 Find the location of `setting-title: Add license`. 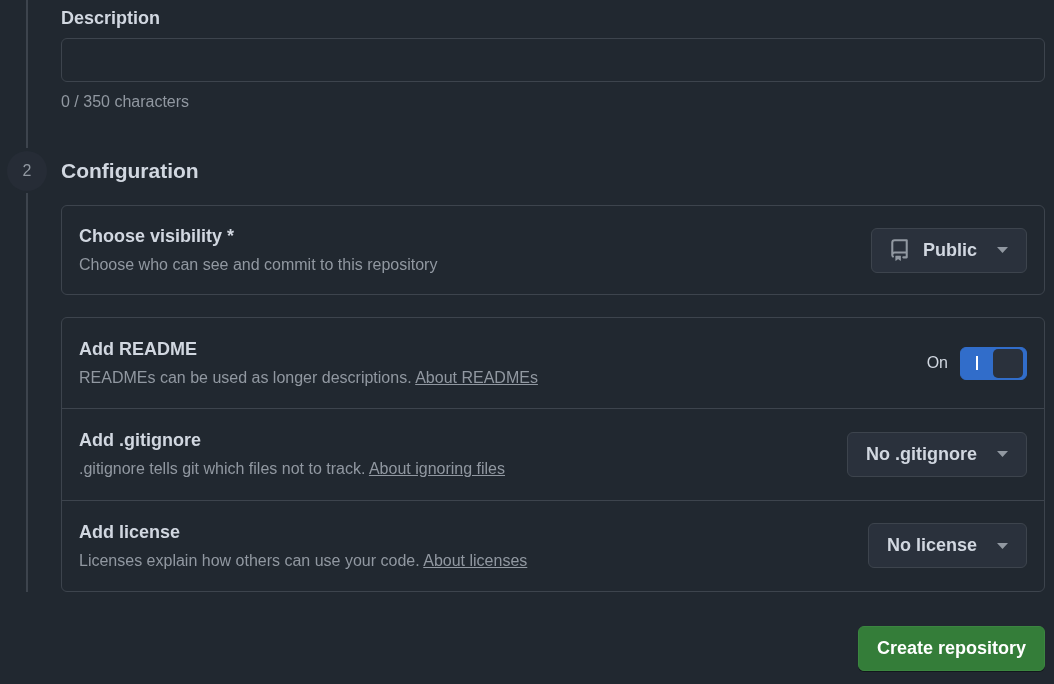

setting-title: Add license is located at coordinates (130, 532).